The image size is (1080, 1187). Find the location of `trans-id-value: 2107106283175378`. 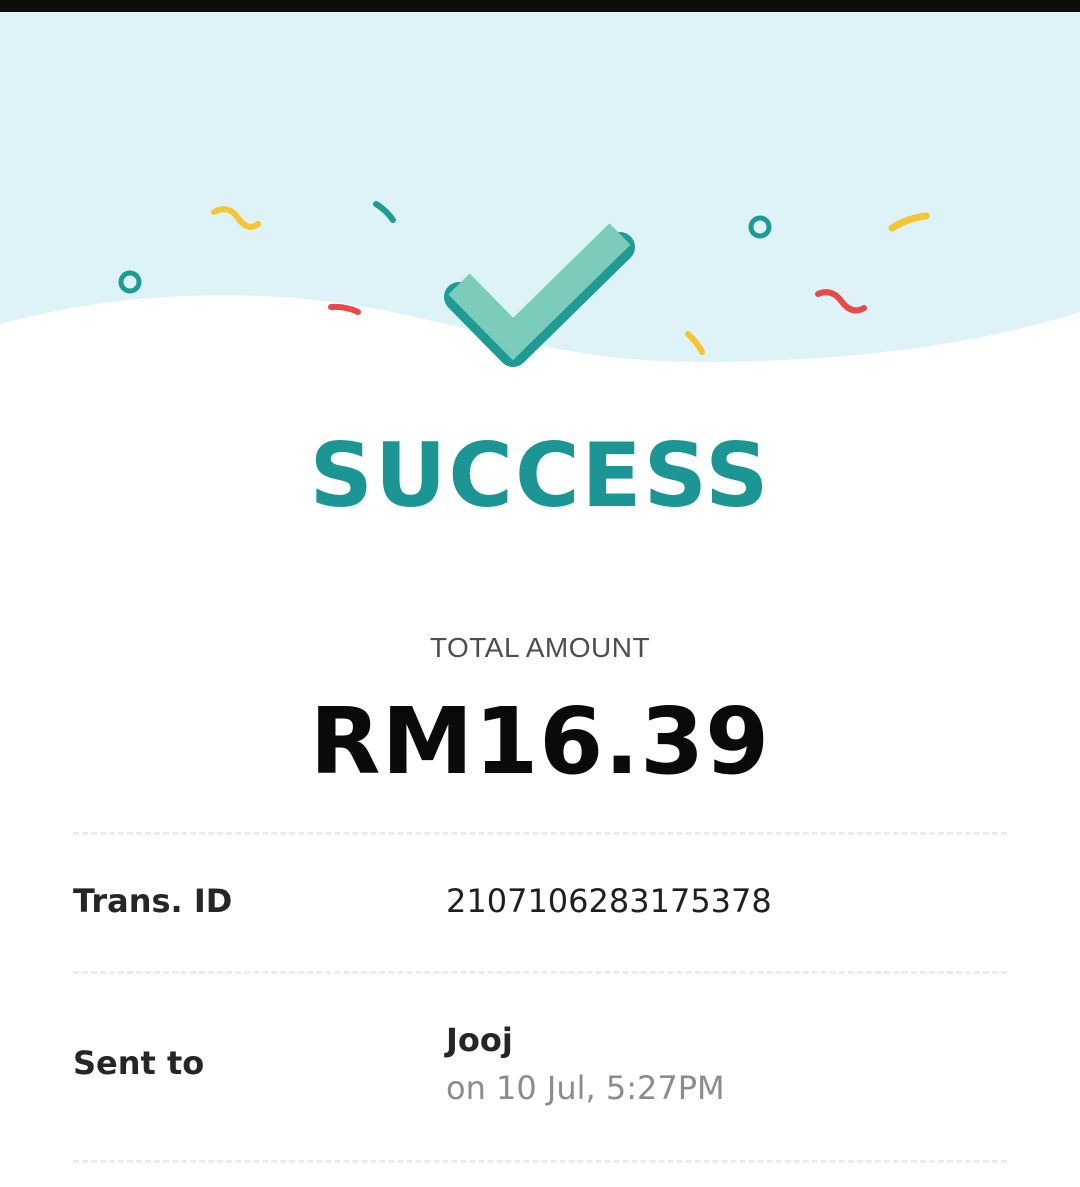

trans-id-value: 2107106283175378 is located at coordinates (609, 901).